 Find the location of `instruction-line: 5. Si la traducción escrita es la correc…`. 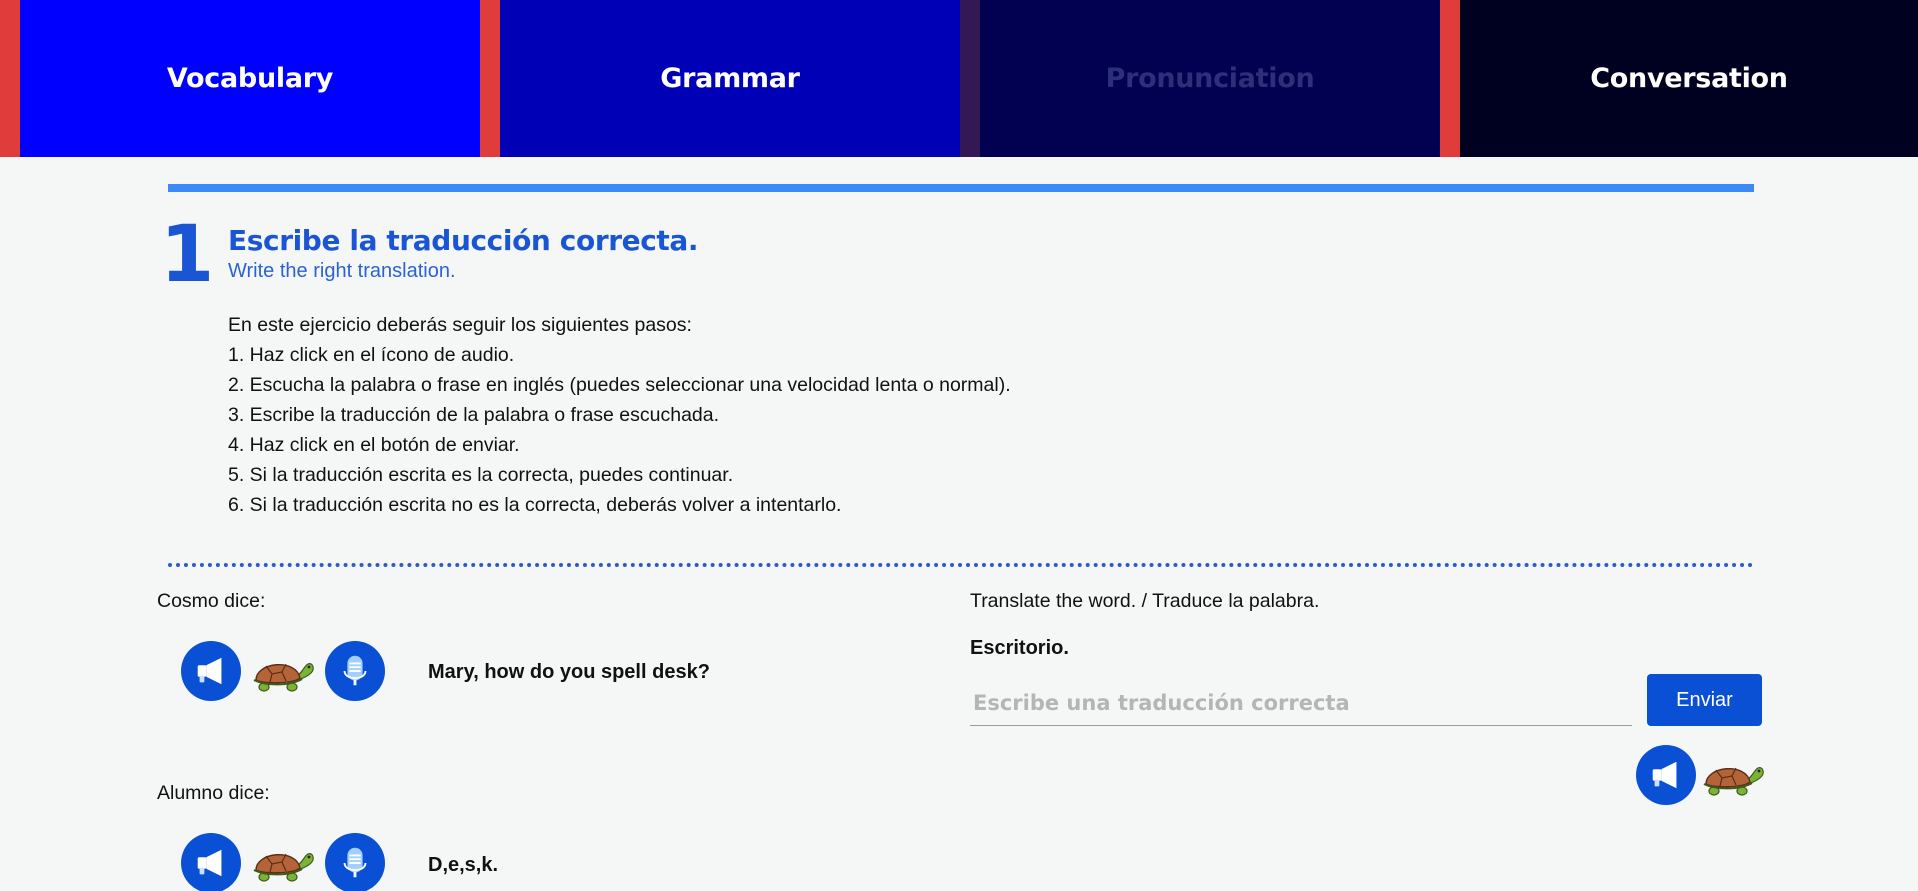

instruction-line: 5. Si la traducción escrita es la correc… is located at coordinates (481, 475).